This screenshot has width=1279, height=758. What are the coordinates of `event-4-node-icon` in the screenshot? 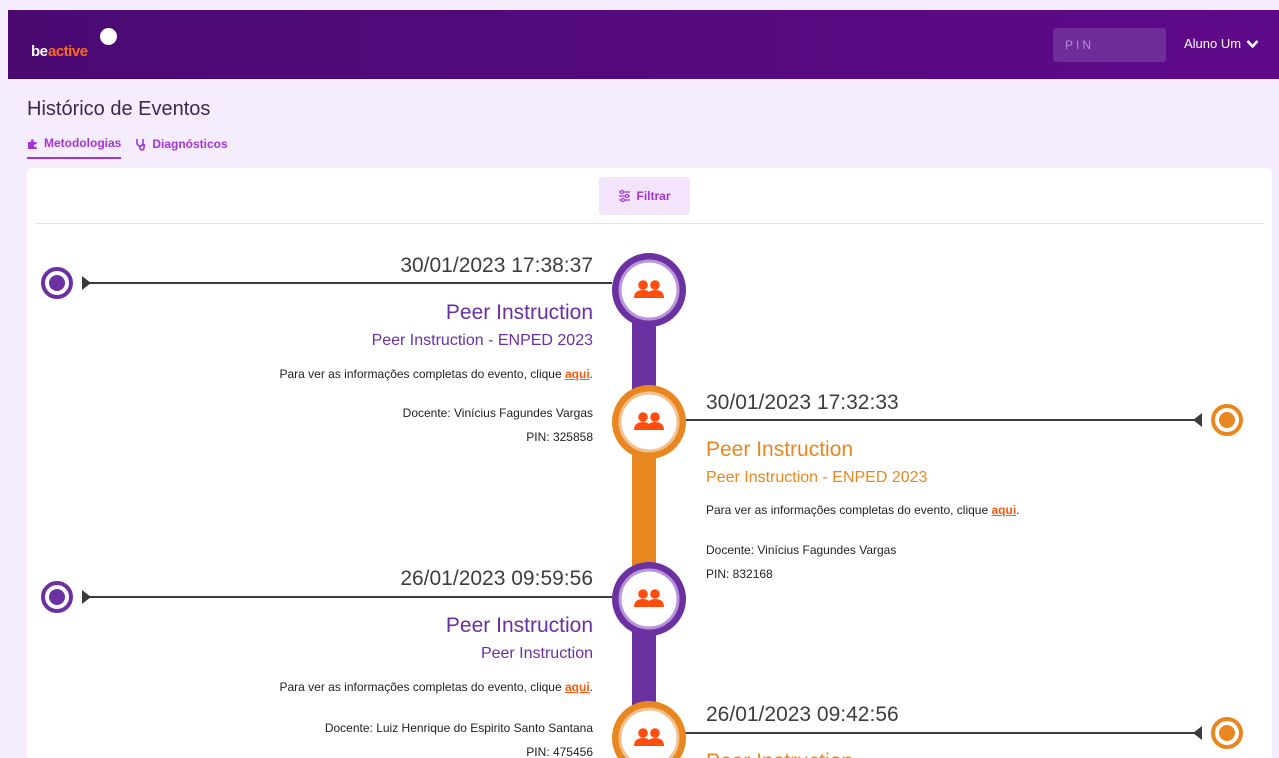 It's located at (649, 729).